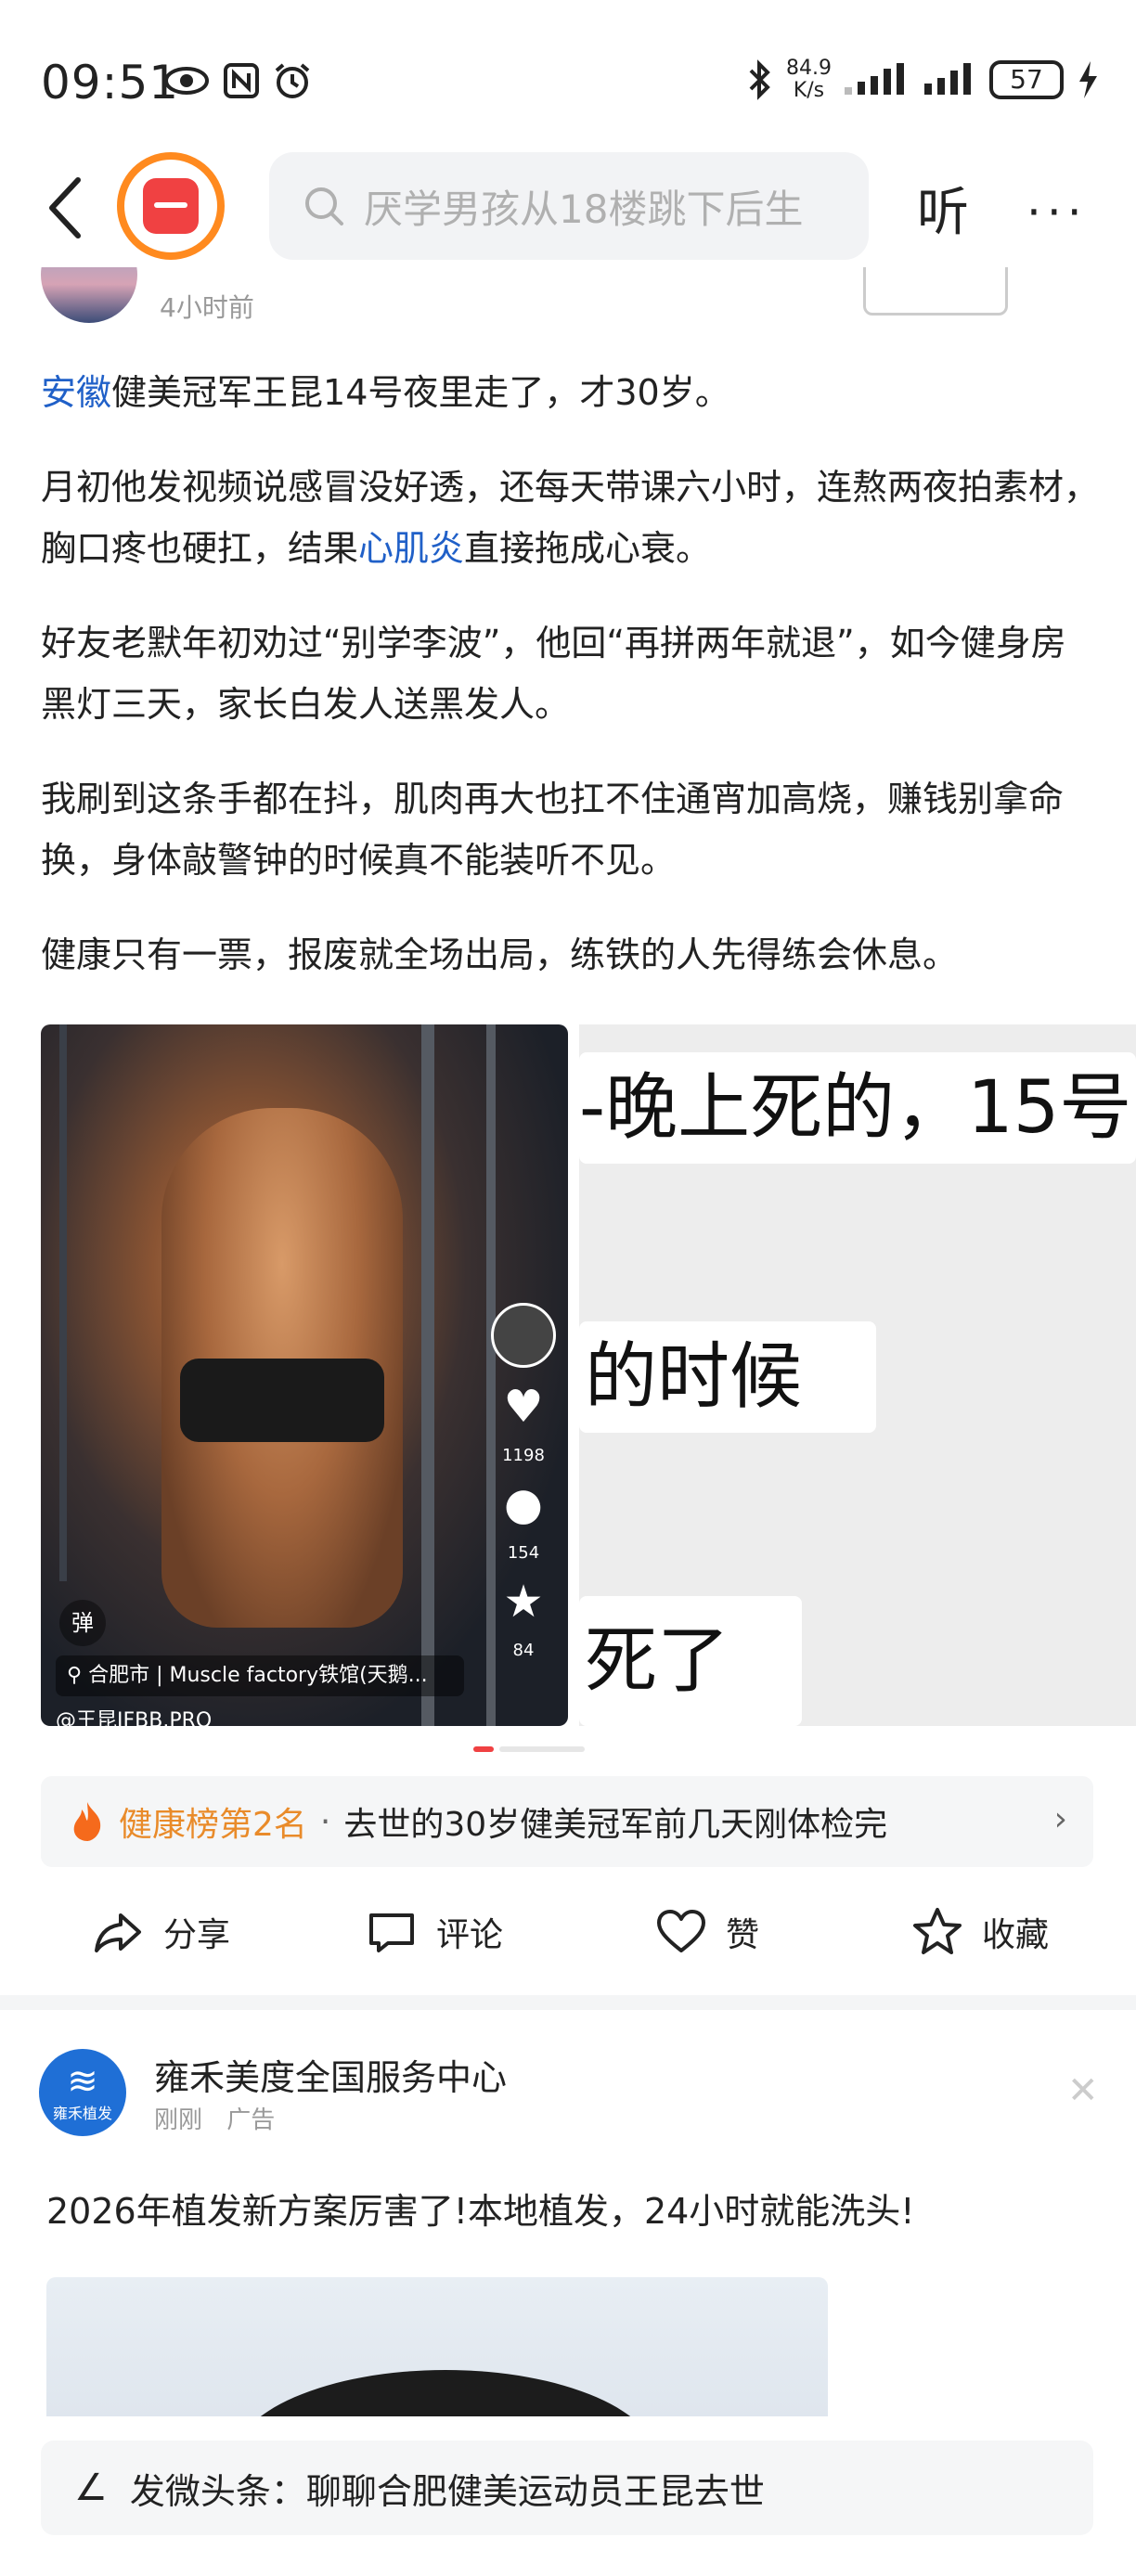  What do you see at coordinates (420, 393) in the screenshot?
I see `paragraph-1-text: 健美冠军王昆14号夜里走了，才30岁。` at bounding box center [420, 393].